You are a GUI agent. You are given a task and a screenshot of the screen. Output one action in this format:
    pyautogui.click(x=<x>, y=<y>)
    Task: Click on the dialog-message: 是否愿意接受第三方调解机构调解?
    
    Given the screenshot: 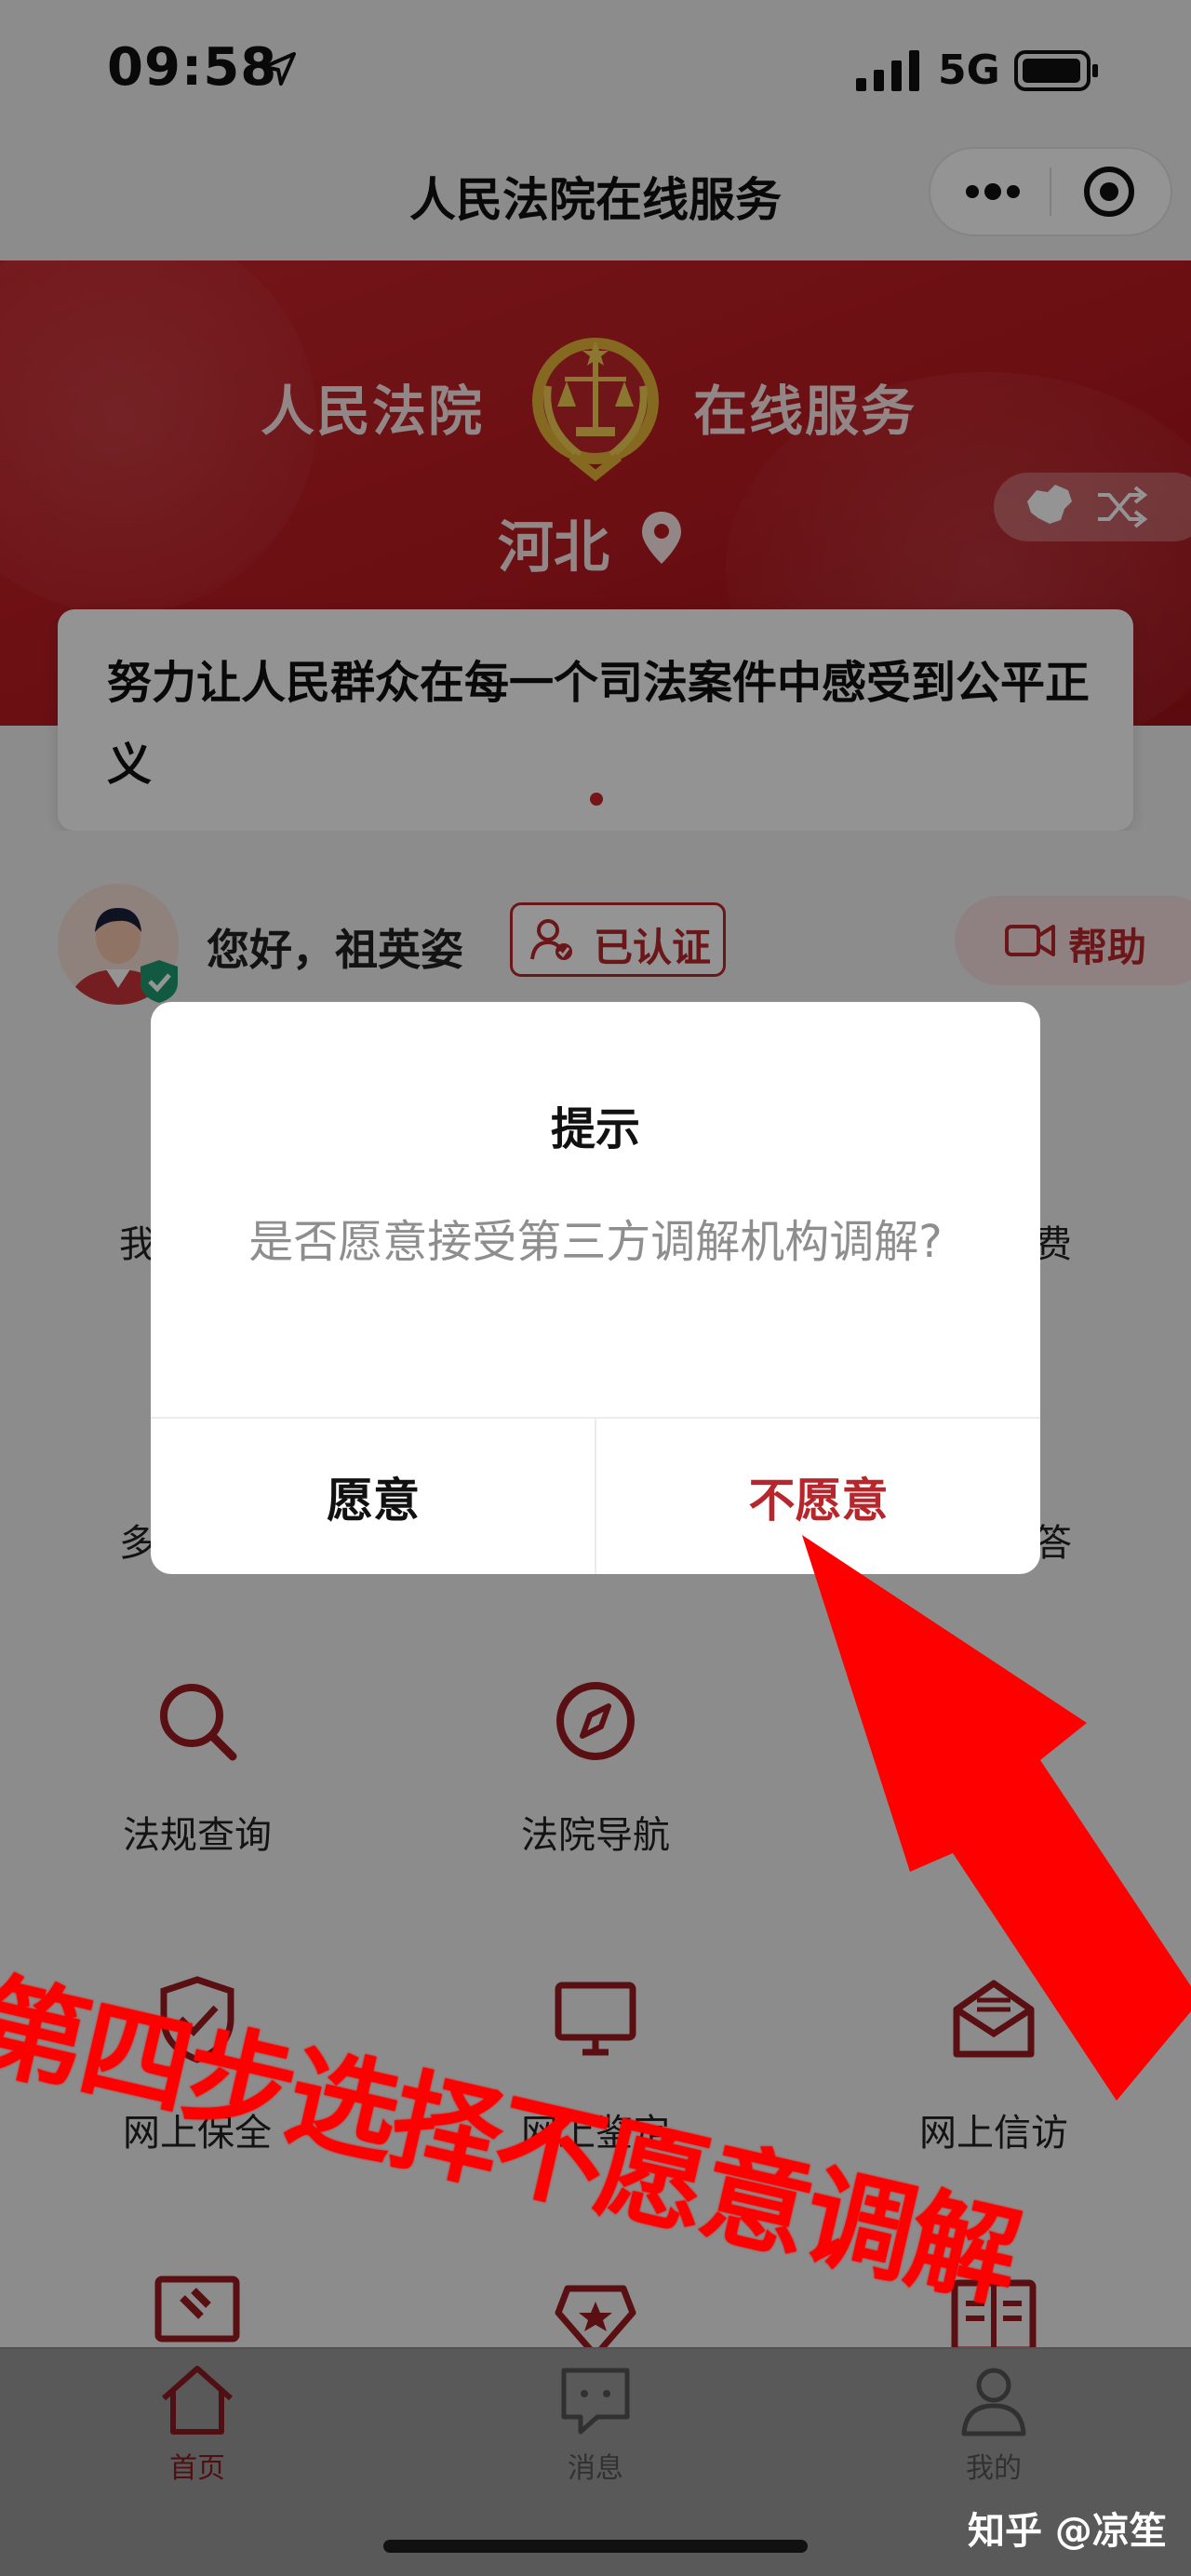 What is the action you would take?
    pyautogui.click(x=595, y=1242)
    